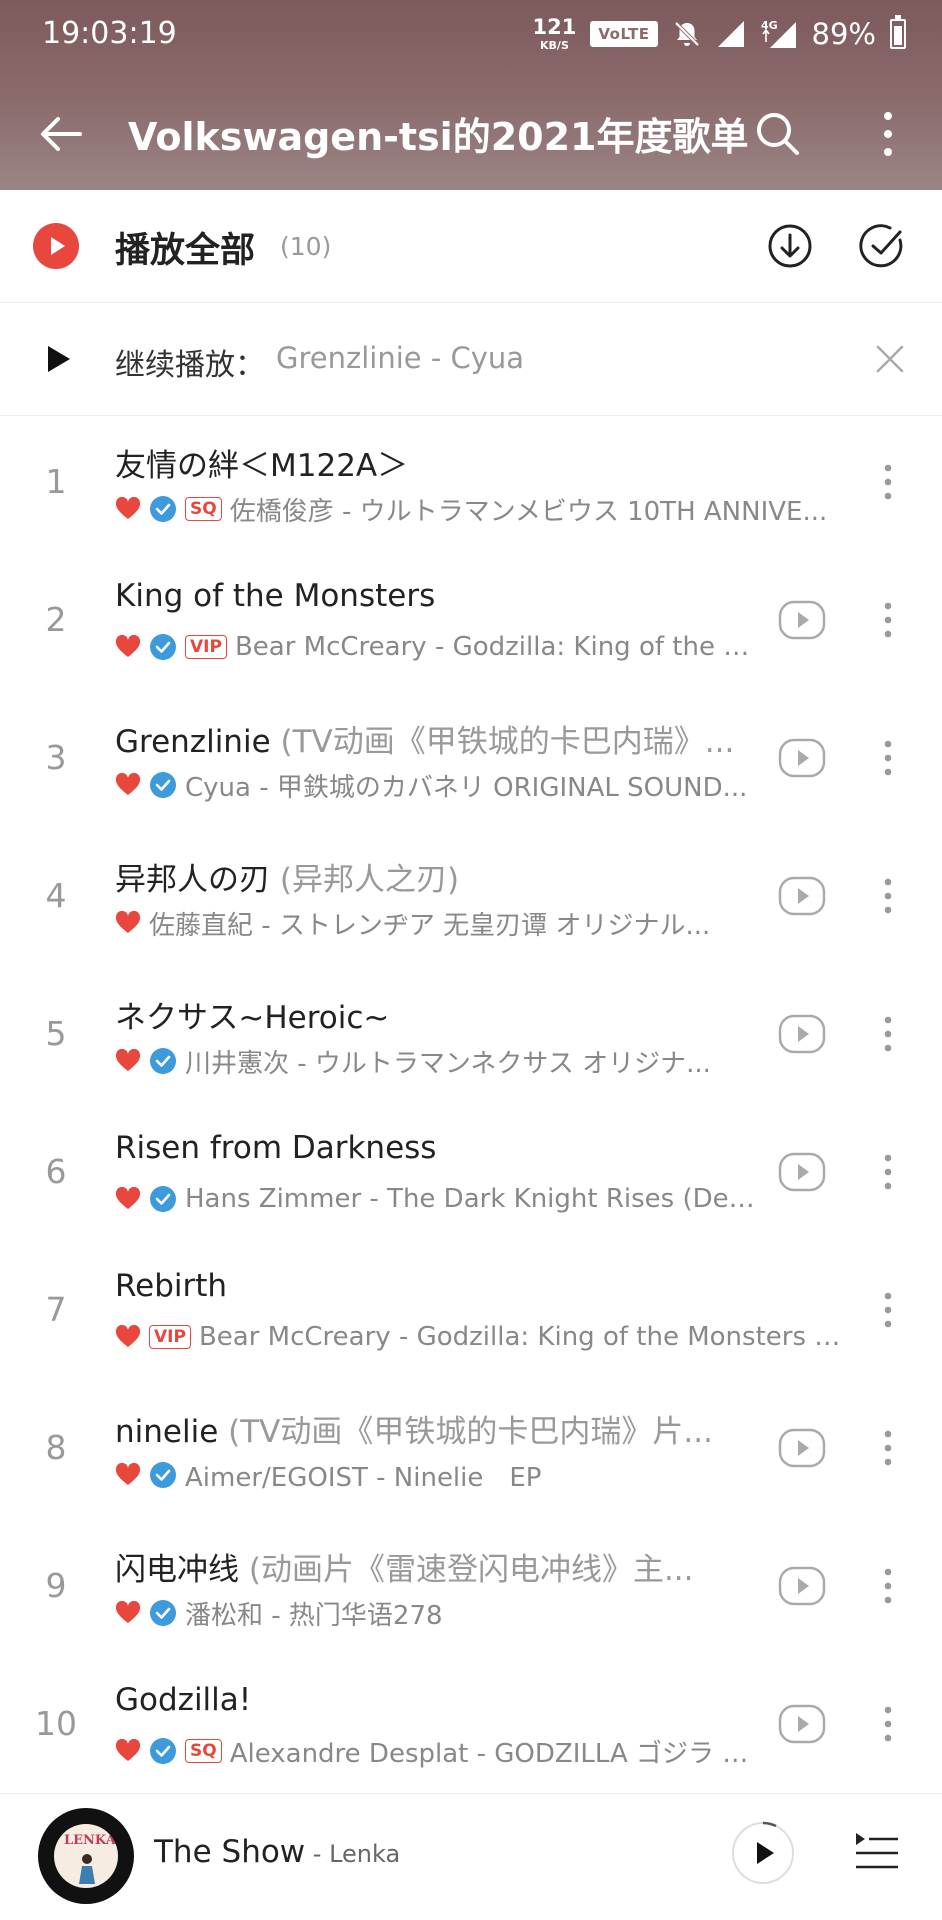 The width and height of the screenshot is (942, 1920). Describe the element at coordinates (230, 1852) in the screenshot. I see `now-playing-title: The Show` at that location.